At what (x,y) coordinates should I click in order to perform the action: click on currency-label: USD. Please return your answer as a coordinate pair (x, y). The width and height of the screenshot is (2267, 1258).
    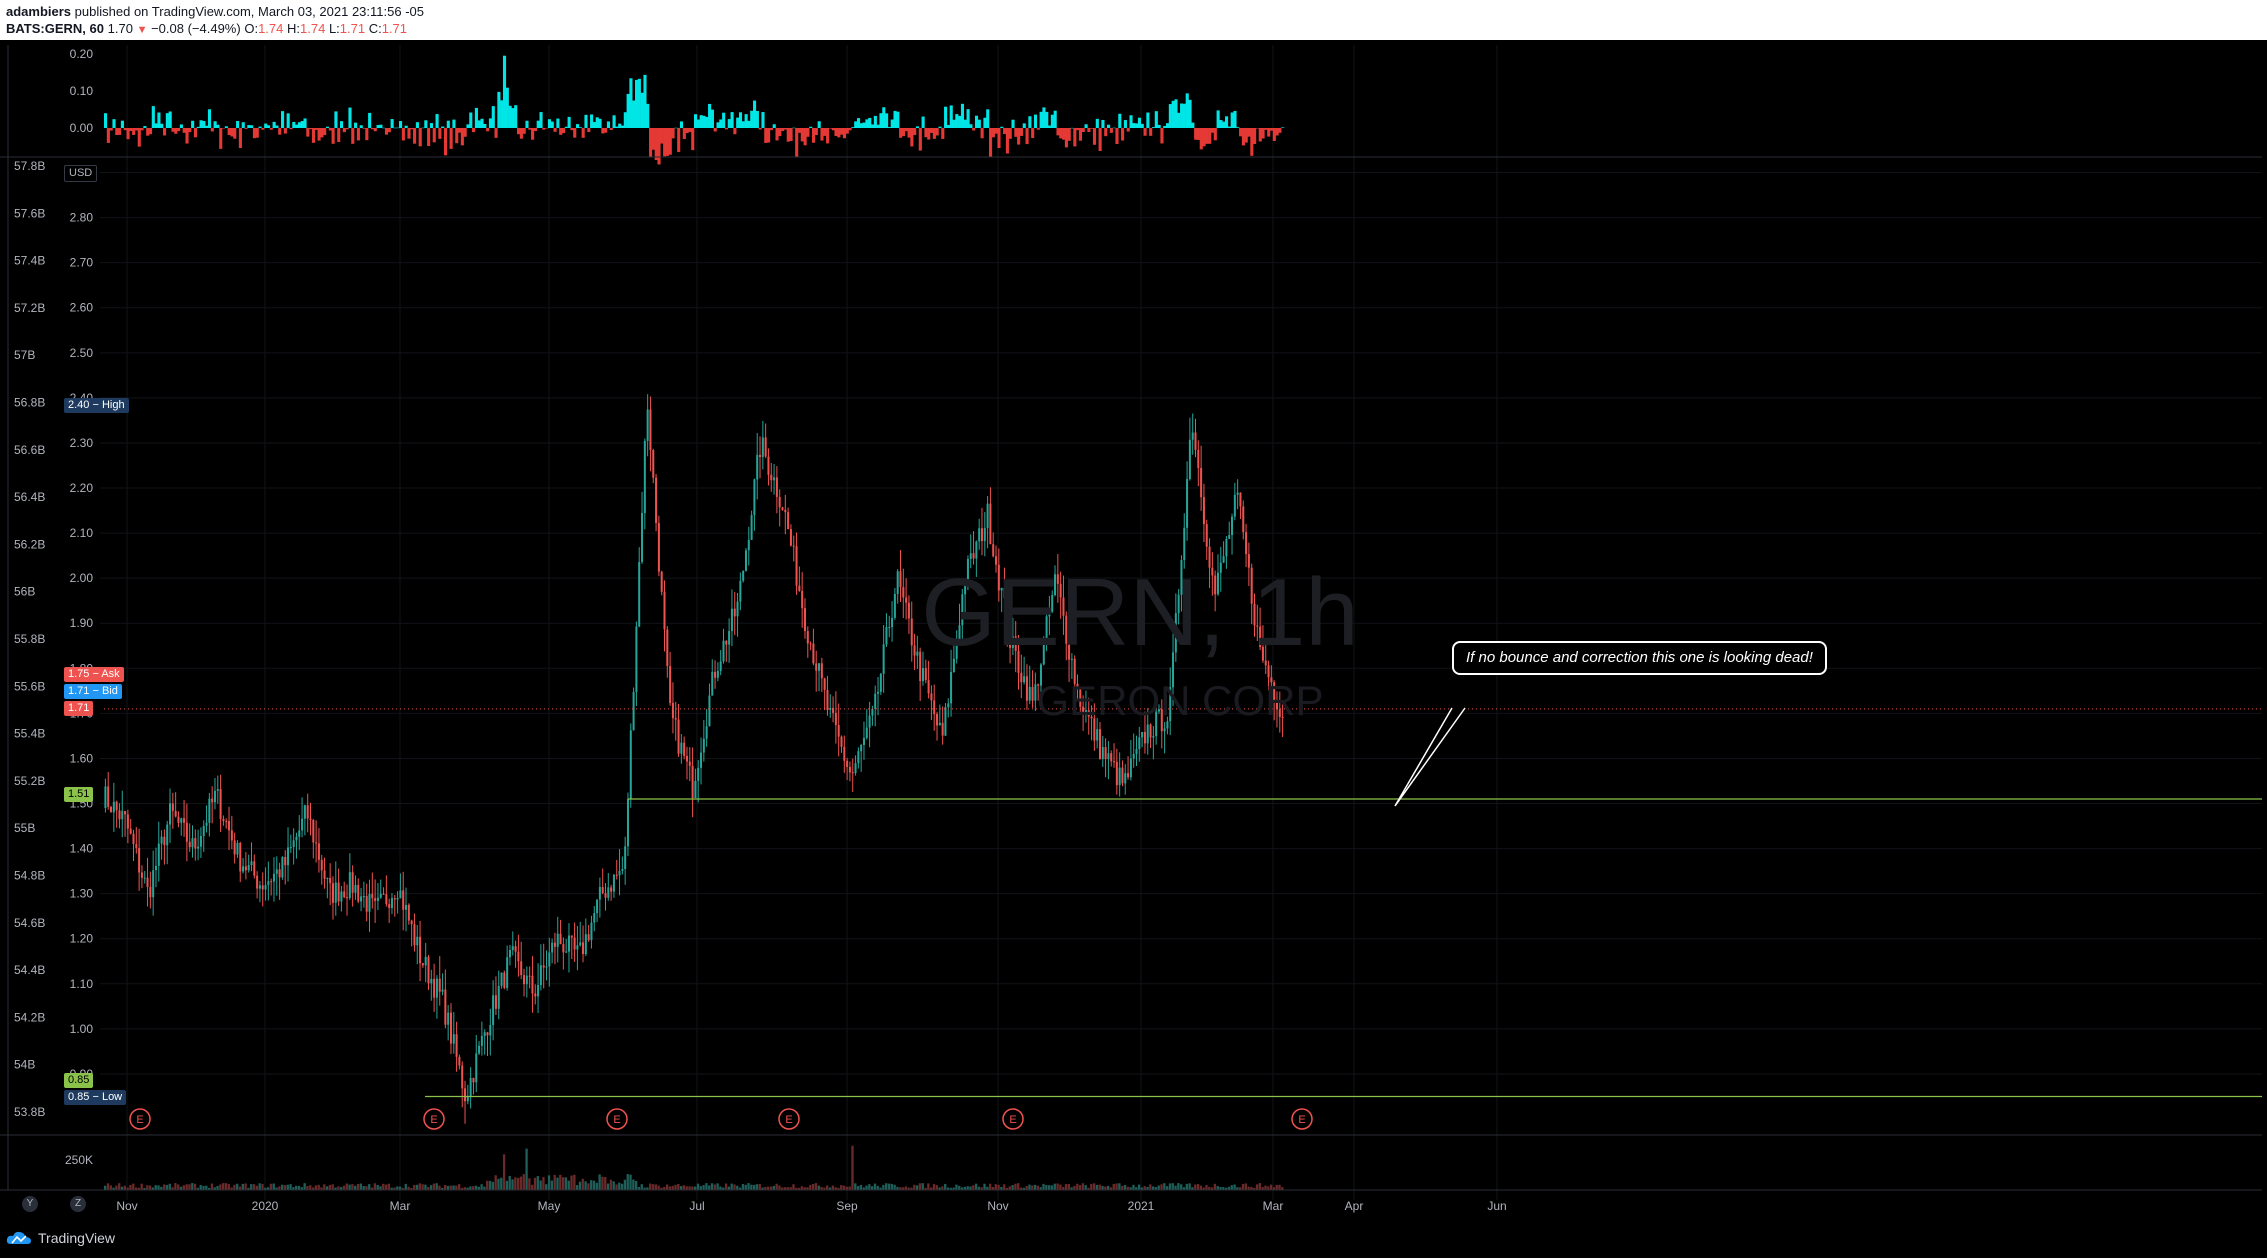
    Looking at the image, I should click on (81, 173).